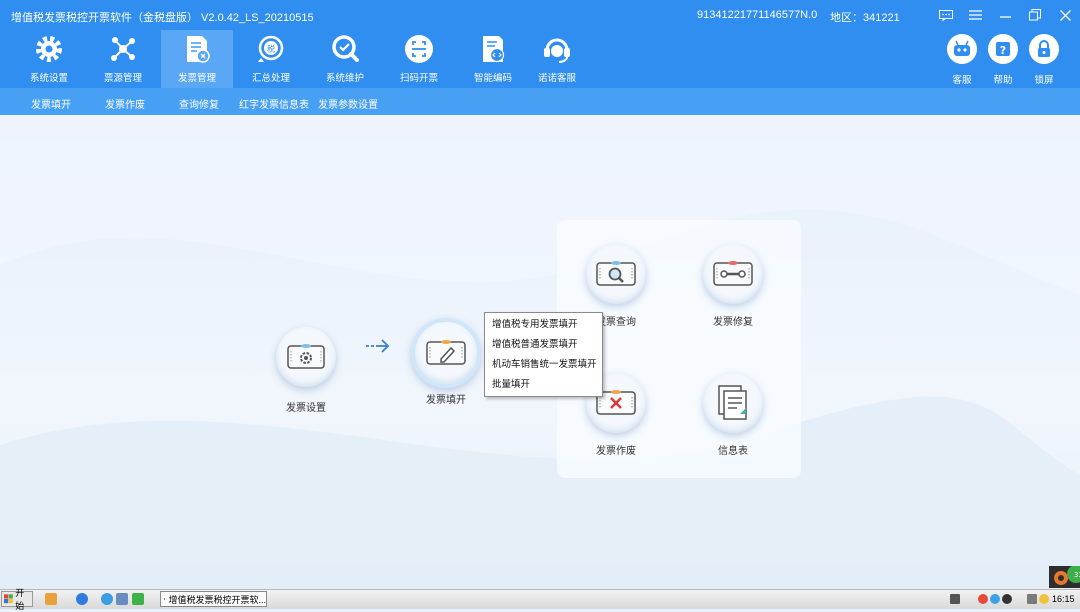 This screenshot has height=612, width=1080. Describe the element at coordinates (162, 18) in the screenshot. I see `app-title: 增值税发票税控开票软件（金税盘版） V2.0.42_LS_20210515` at that location.